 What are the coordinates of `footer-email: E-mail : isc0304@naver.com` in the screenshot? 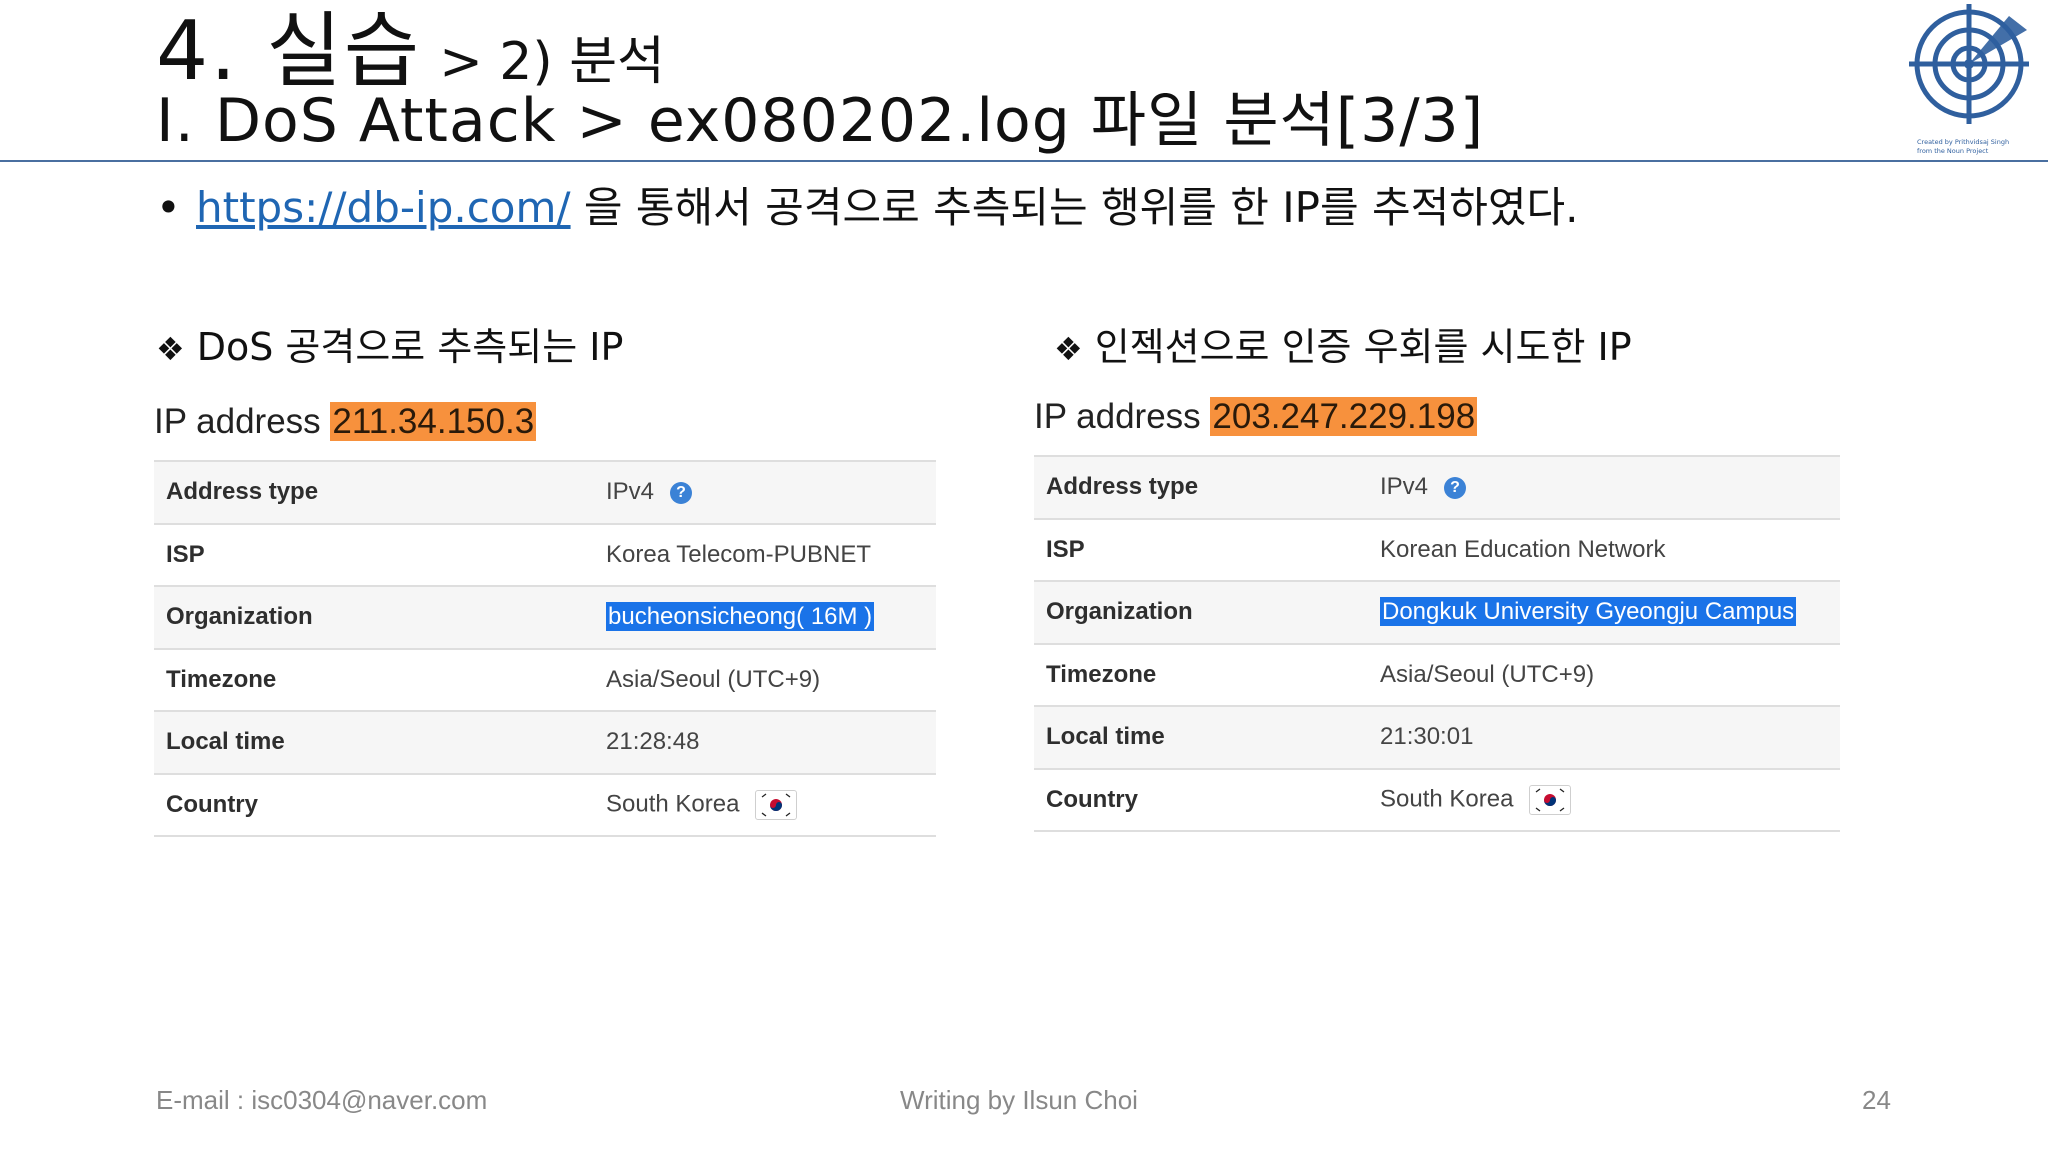 It's located at (322, 1100).